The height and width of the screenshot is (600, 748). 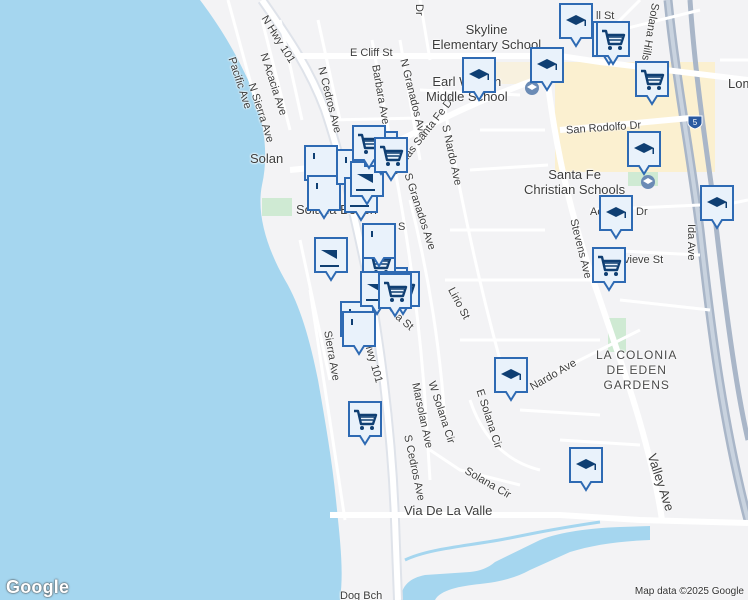 I want to click on street-label-dr-top: Dr, so click(x=419, y=10).